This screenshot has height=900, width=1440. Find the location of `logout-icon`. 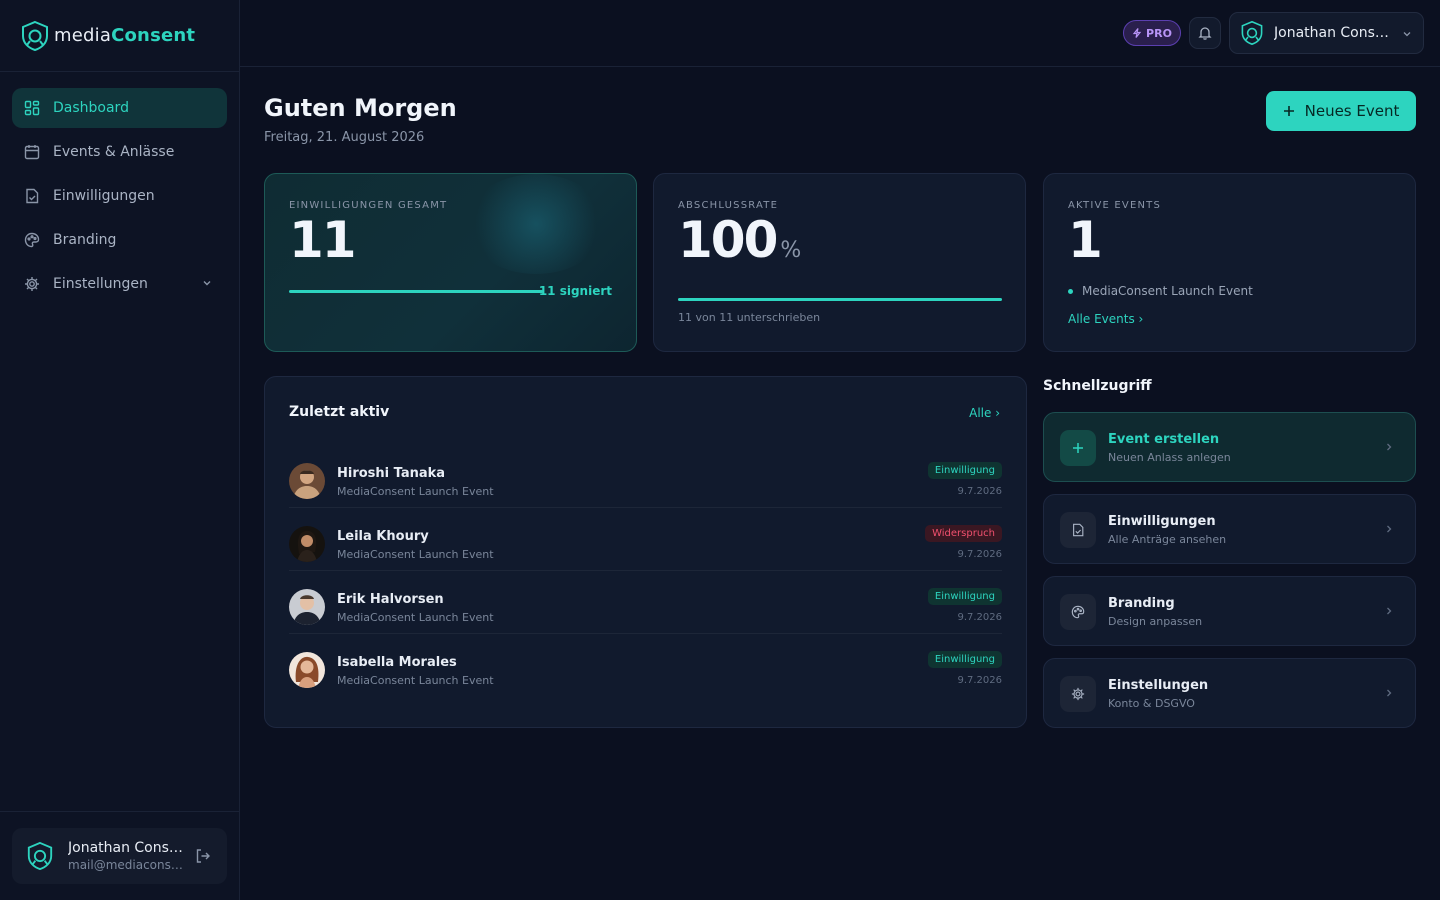

logout-icon is located at coordinates (203, 856).